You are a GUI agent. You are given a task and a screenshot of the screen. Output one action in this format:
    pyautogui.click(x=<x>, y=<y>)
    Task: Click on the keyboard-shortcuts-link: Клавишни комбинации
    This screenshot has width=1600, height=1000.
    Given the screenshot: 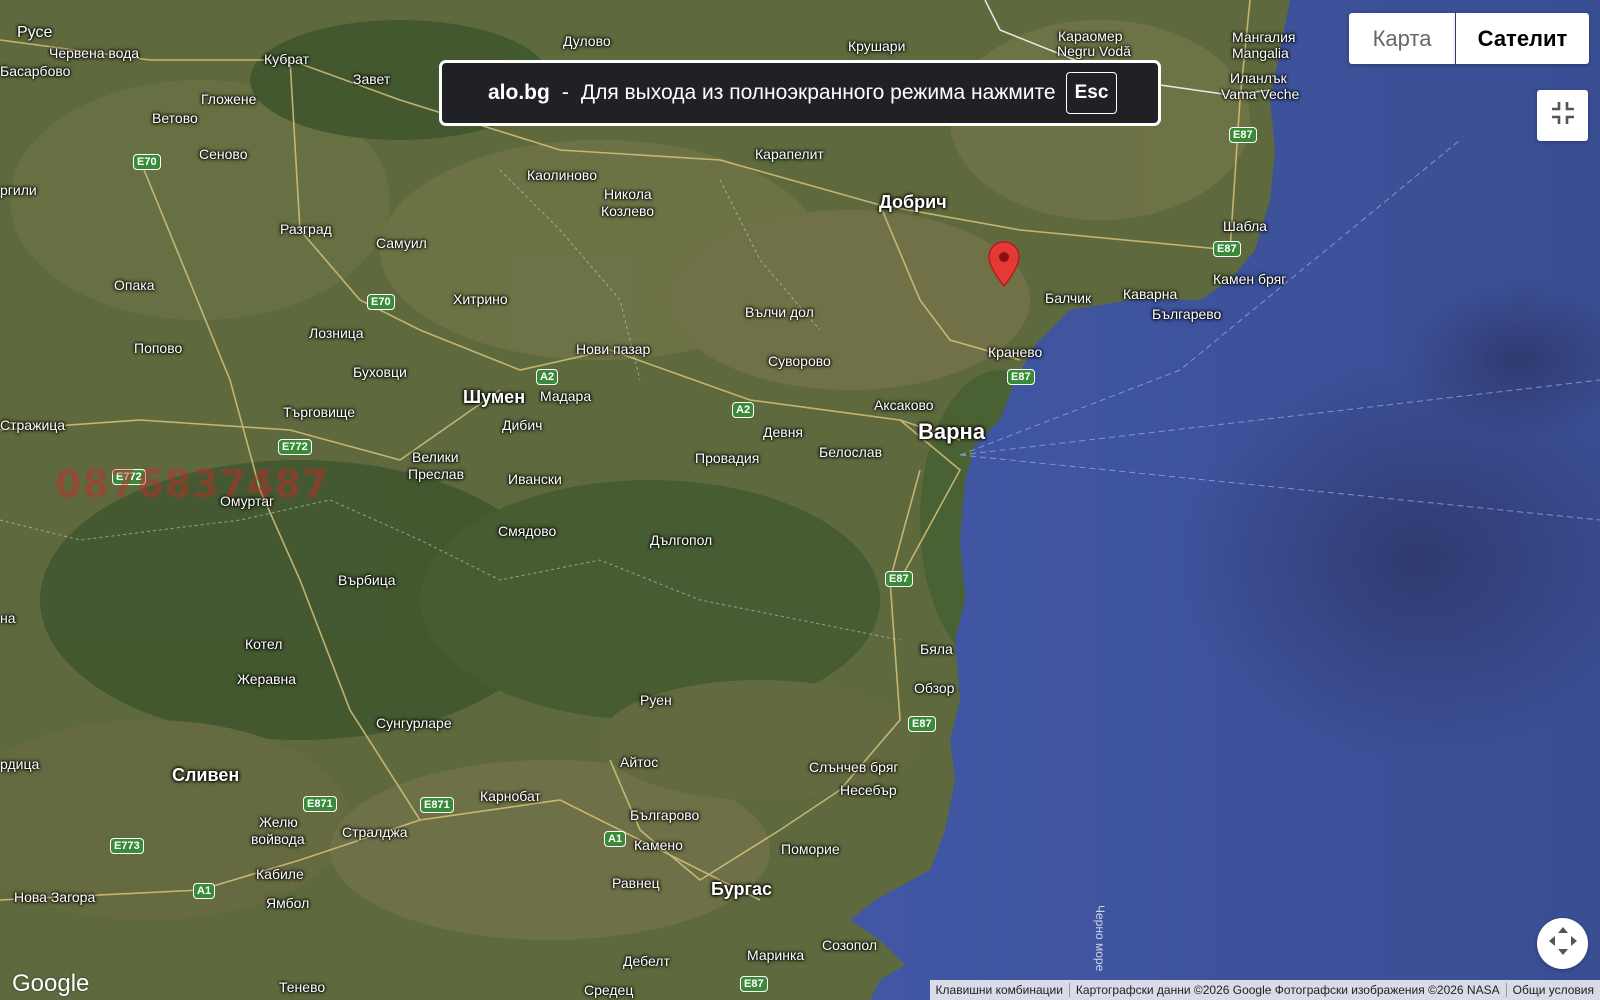 What is the action you would take?
    pyautogui.click(x=999, y=990)
    